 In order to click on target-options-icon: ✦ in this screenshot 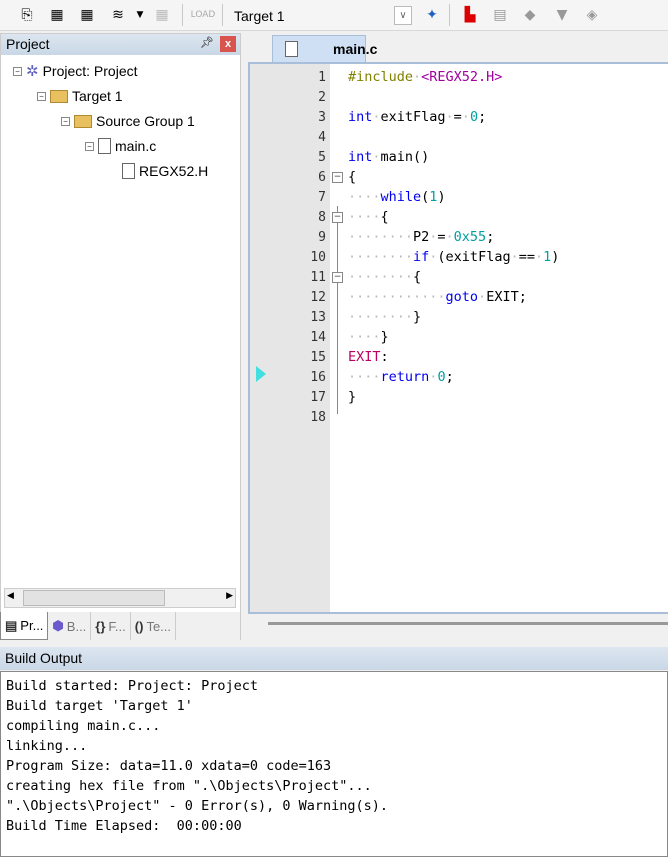, I will do `click(432, 15)`.